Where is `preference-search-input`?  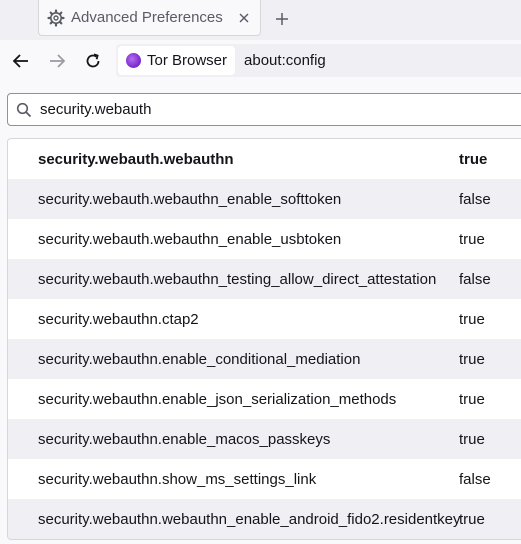
preference-search-input is located at coordinates (260, 109).